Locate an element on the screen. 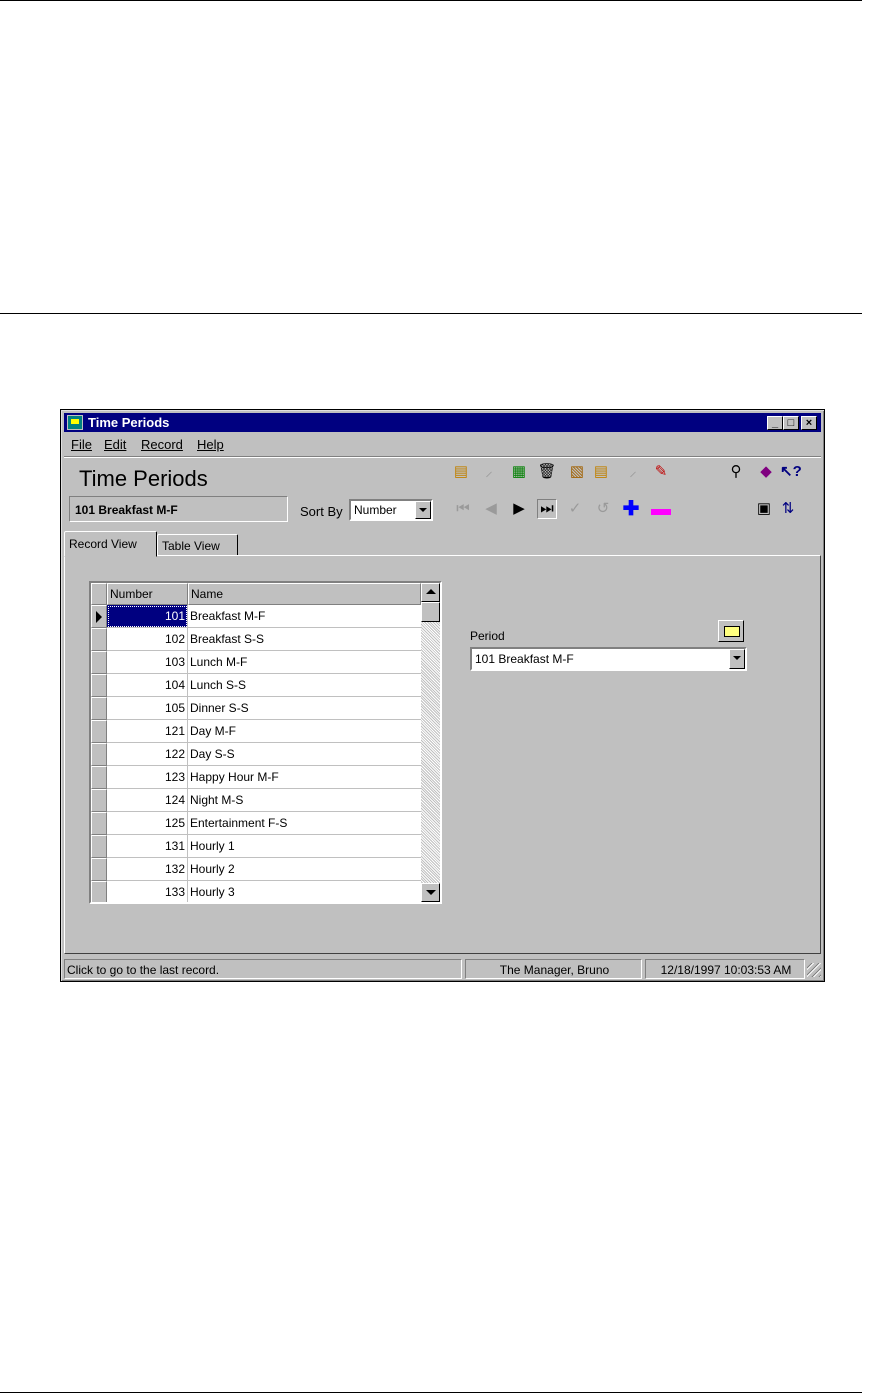  table-row: 101 Breakfast M-F is located at coordinates (256, 616).